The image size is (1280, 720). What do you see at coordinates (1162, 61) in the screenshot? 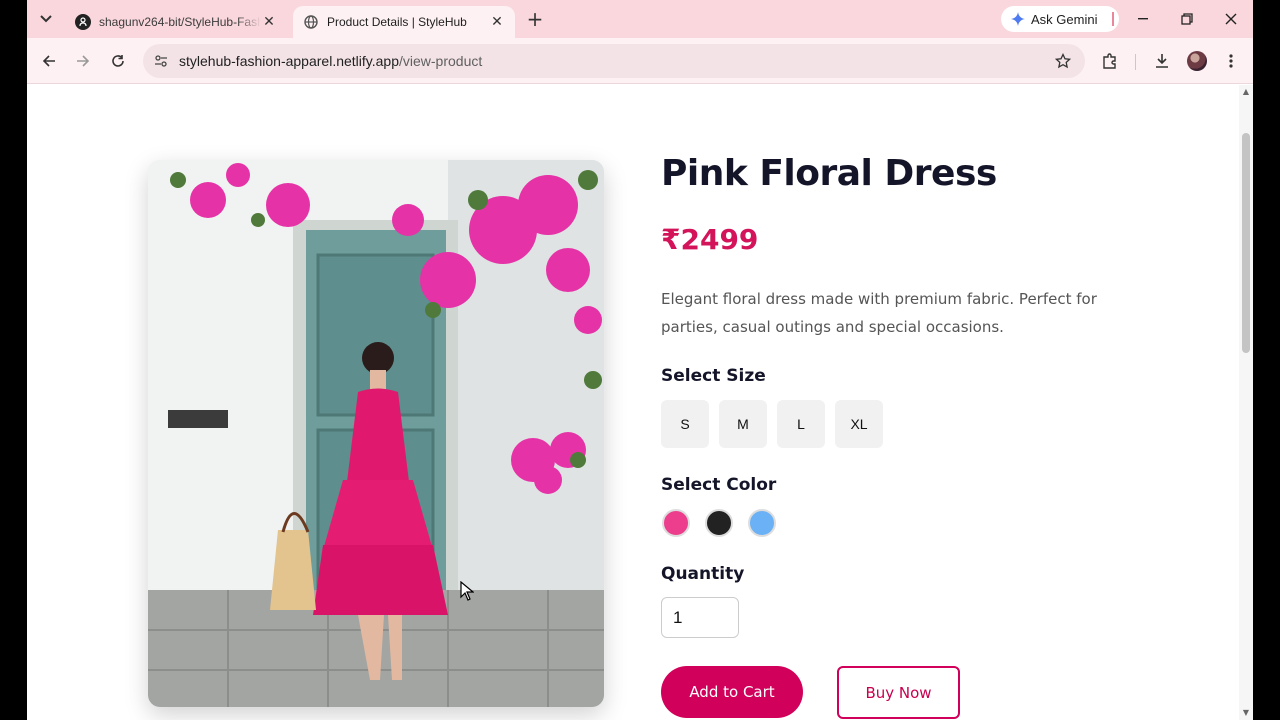
I see `downloads-icon` at bounding box center [1162, 61].